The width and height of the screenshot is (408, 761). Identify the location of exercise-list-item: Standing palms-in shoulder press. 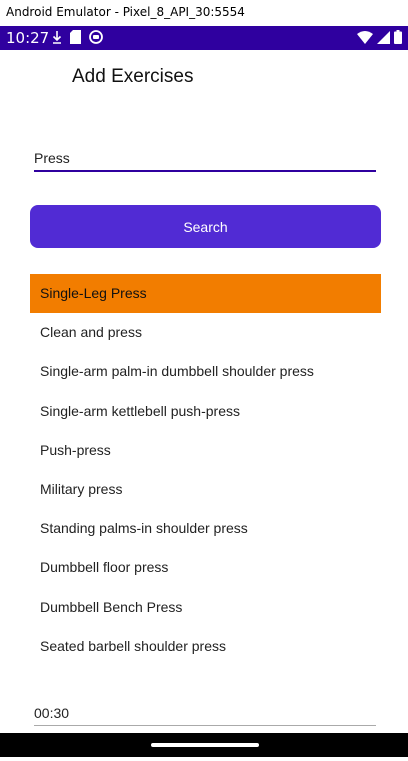
(205, 528).